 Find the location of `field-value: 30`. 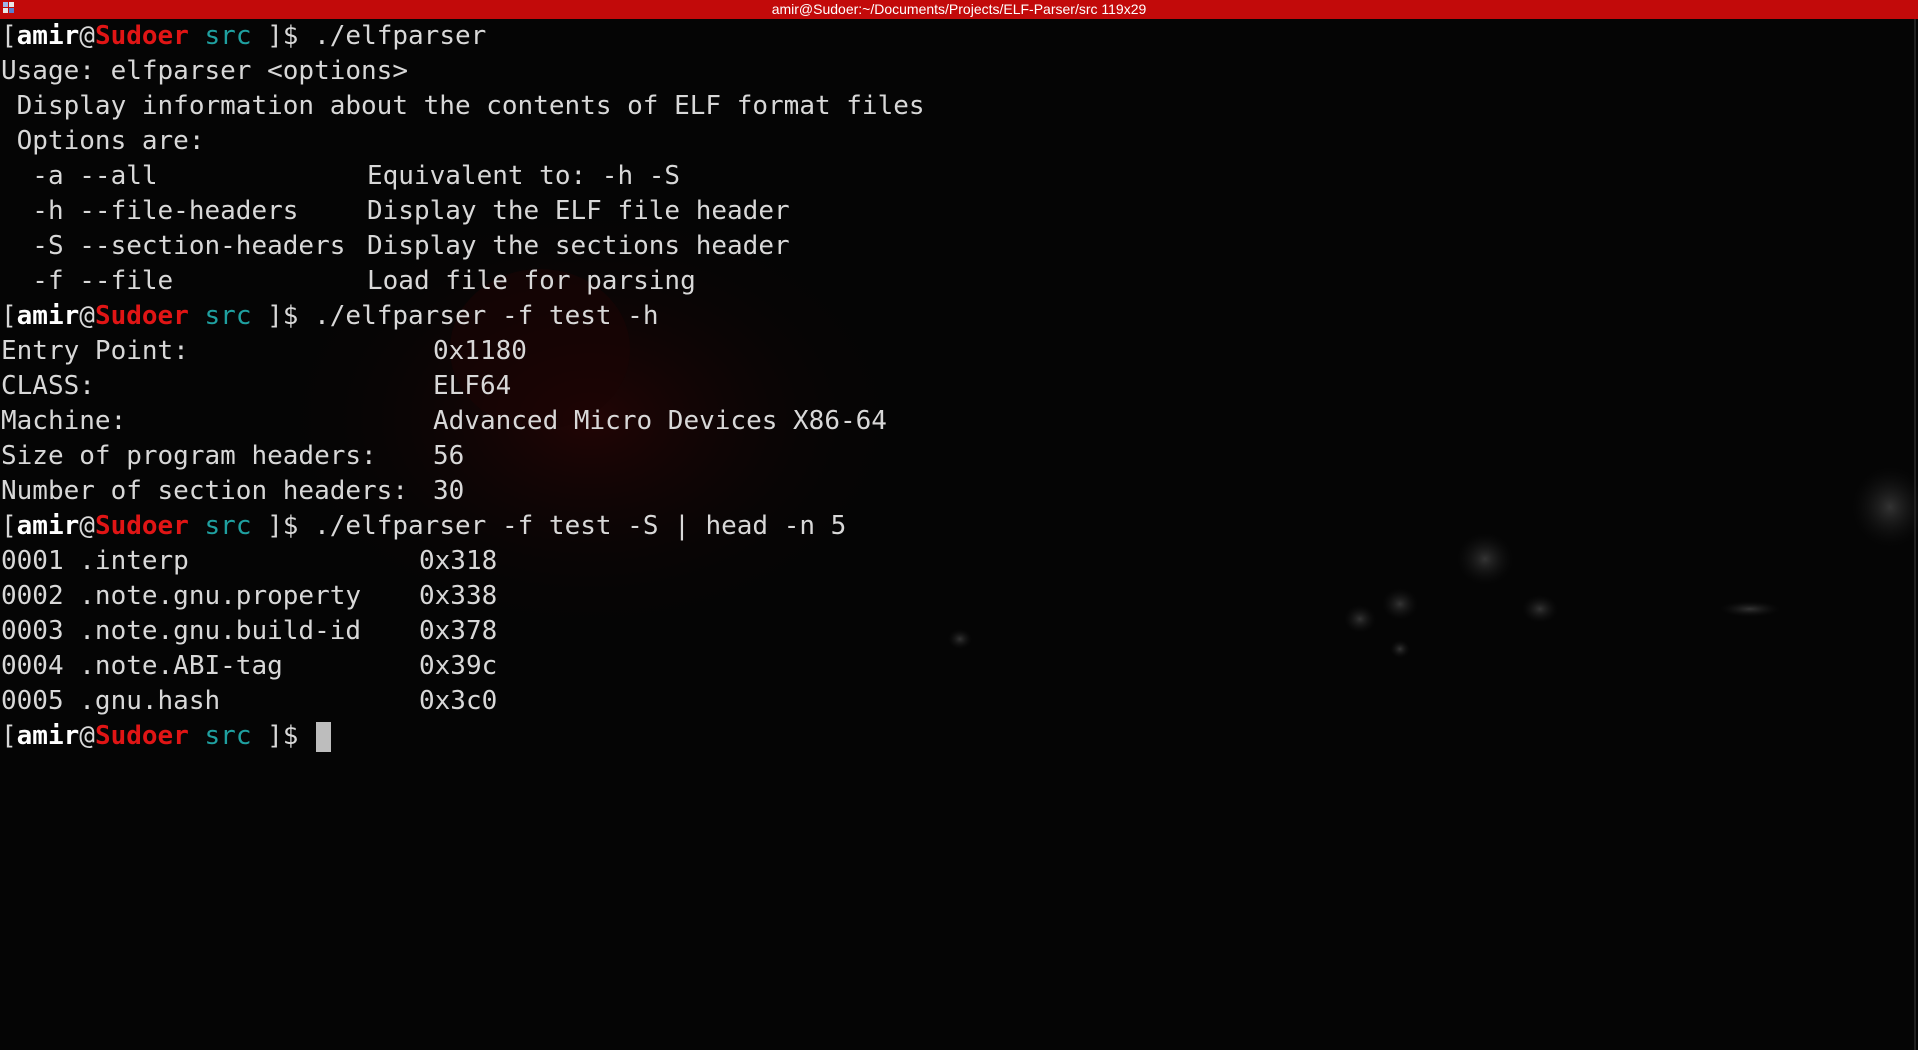

field-value: 30 is located at coordinates (449, 491).